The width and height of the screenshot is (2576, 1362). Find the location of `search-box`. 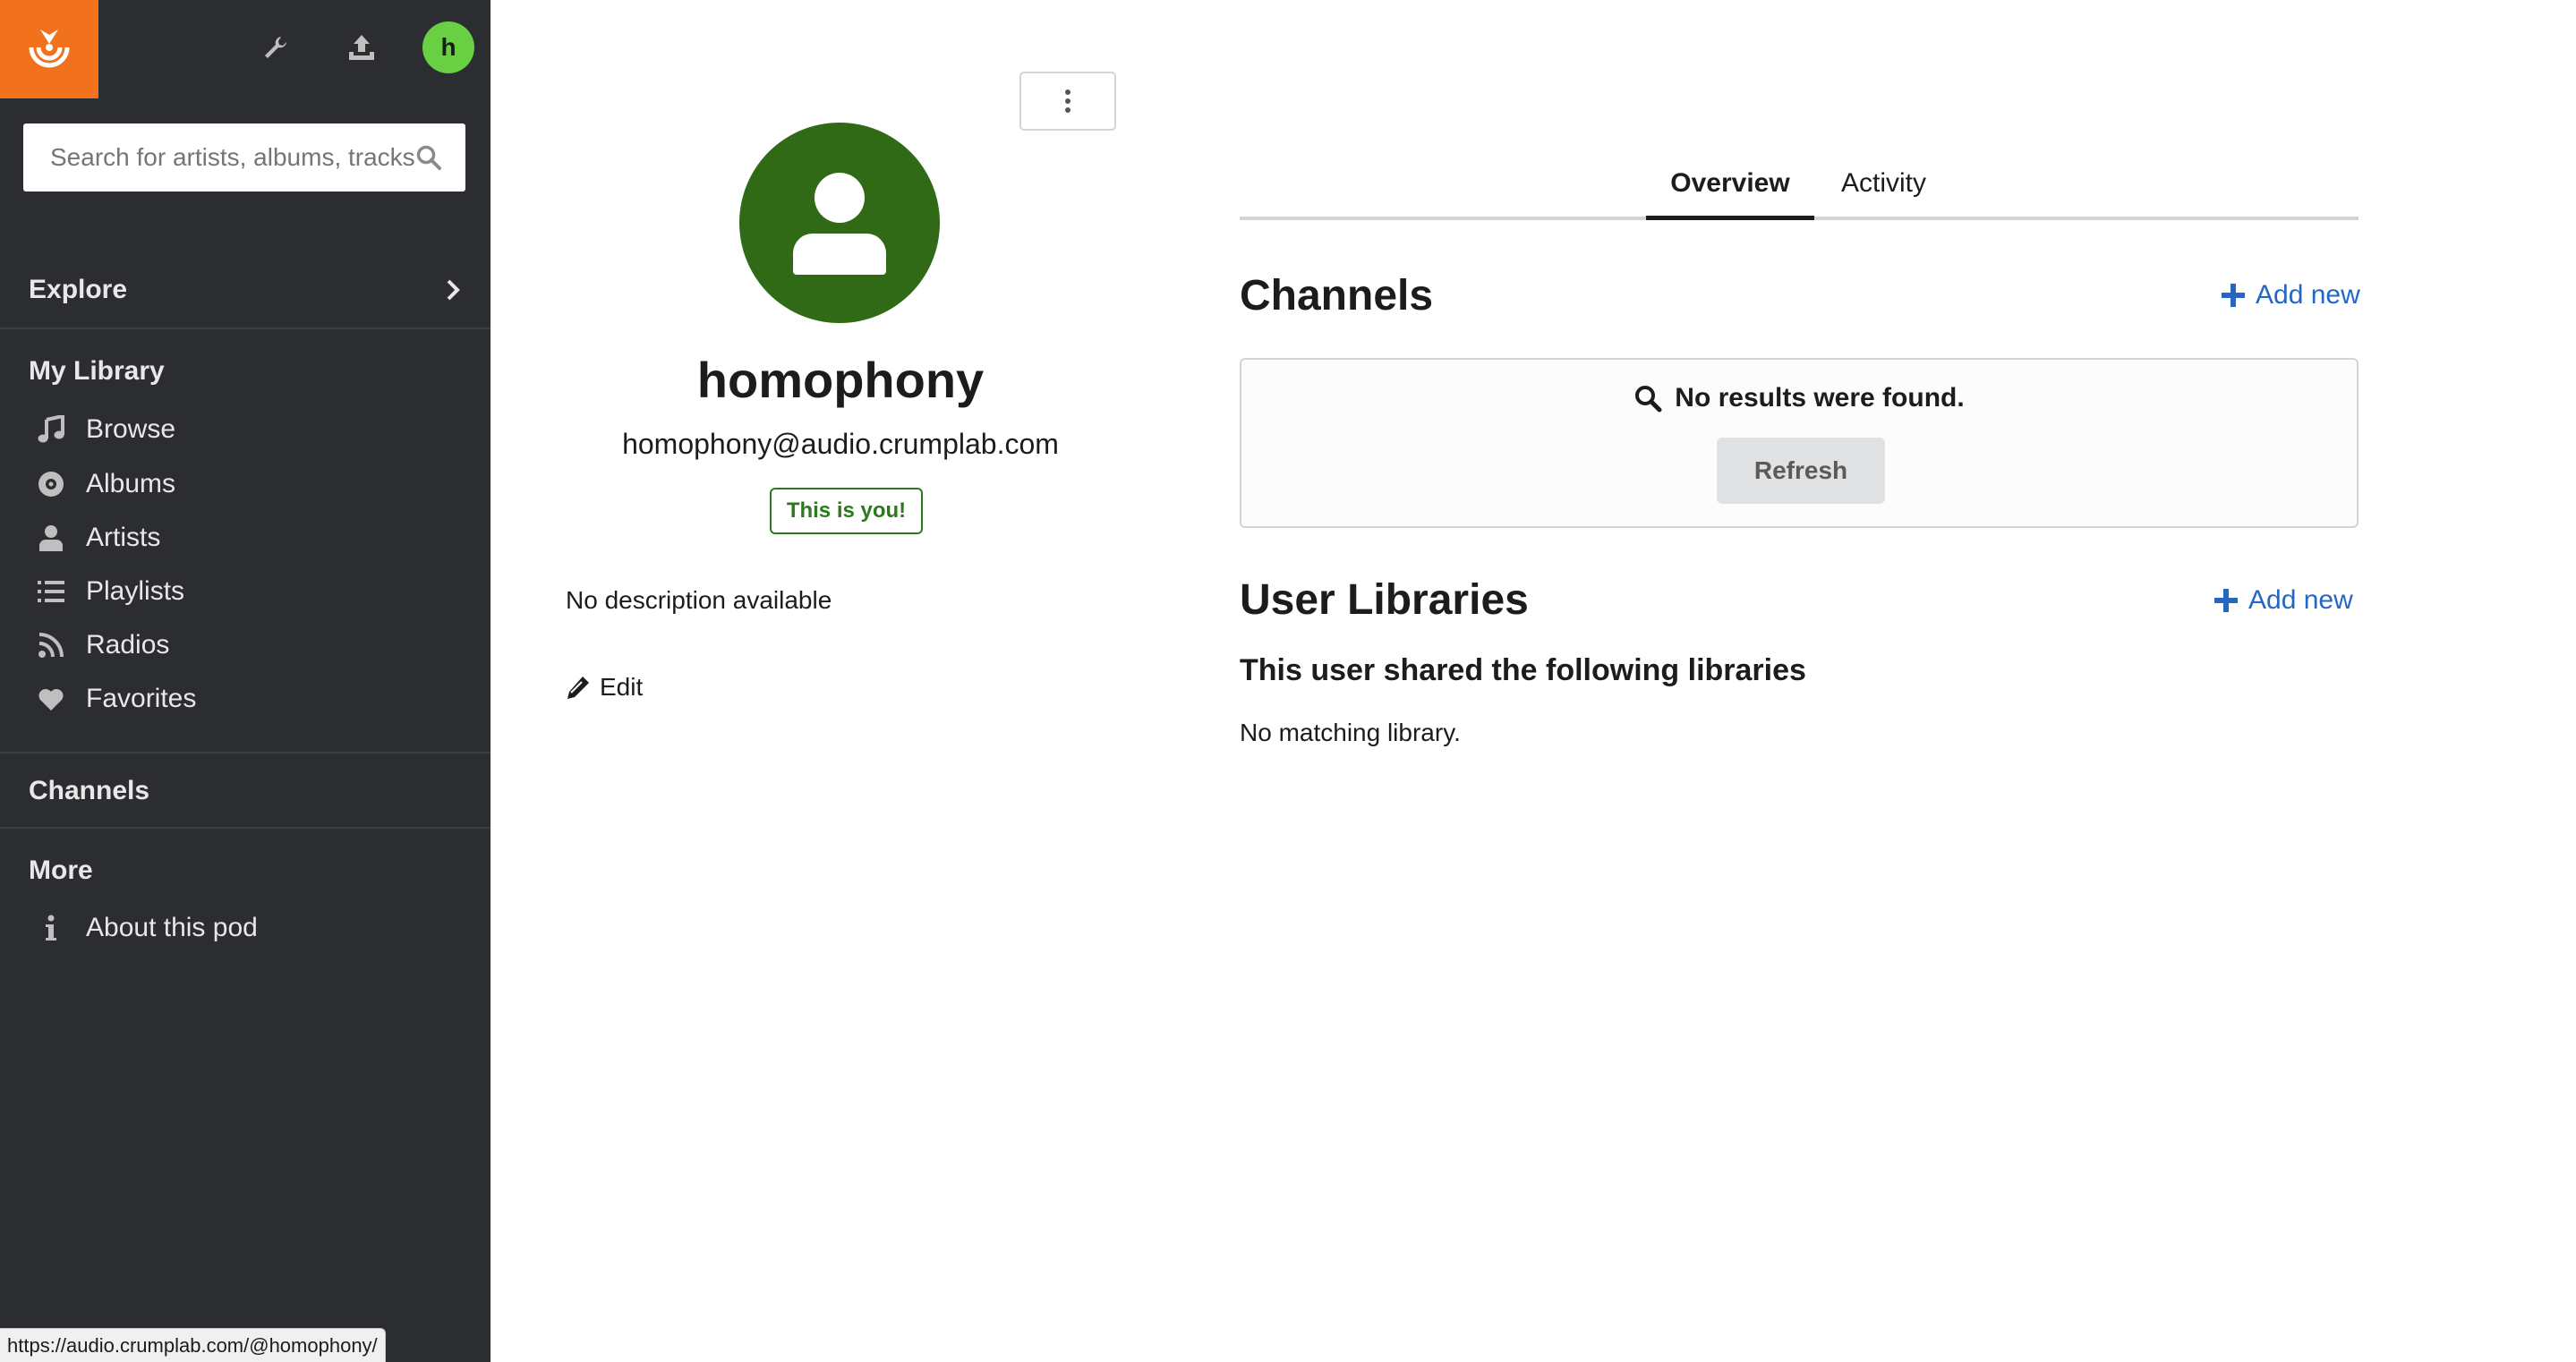

search-box is located at coordinates (244, 157).